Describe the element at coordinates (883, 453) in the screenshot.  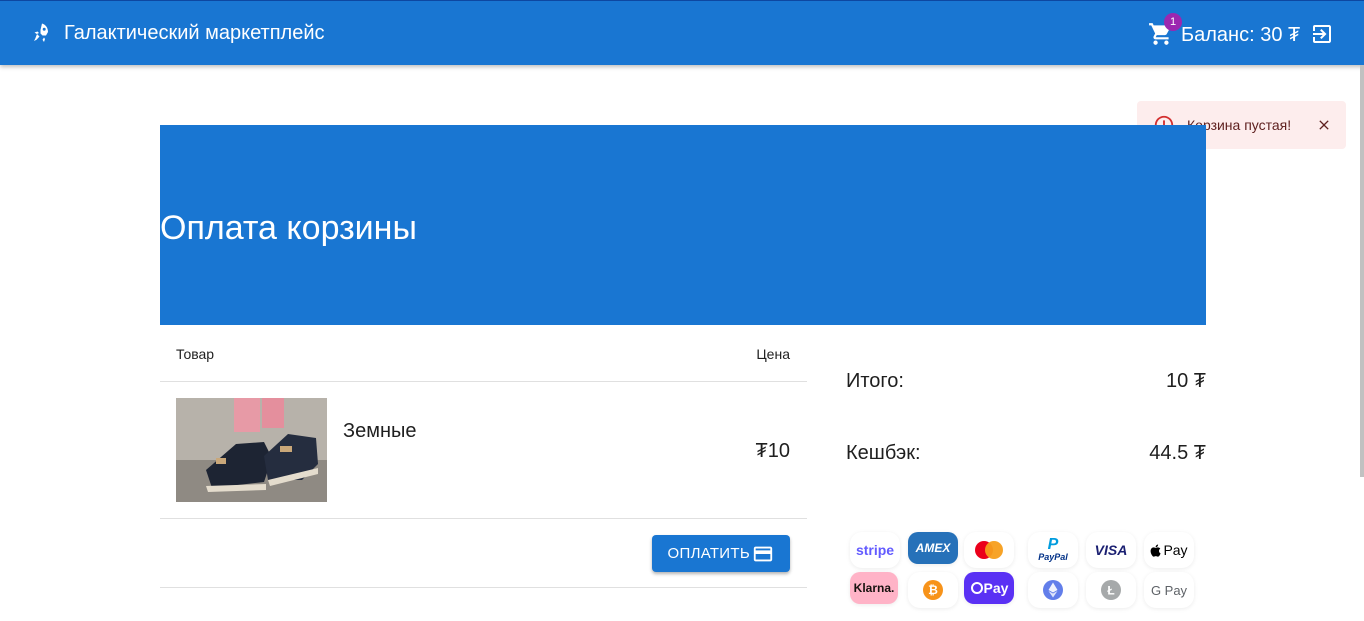
I see `cashback-label: Кешбэк:` at that location.